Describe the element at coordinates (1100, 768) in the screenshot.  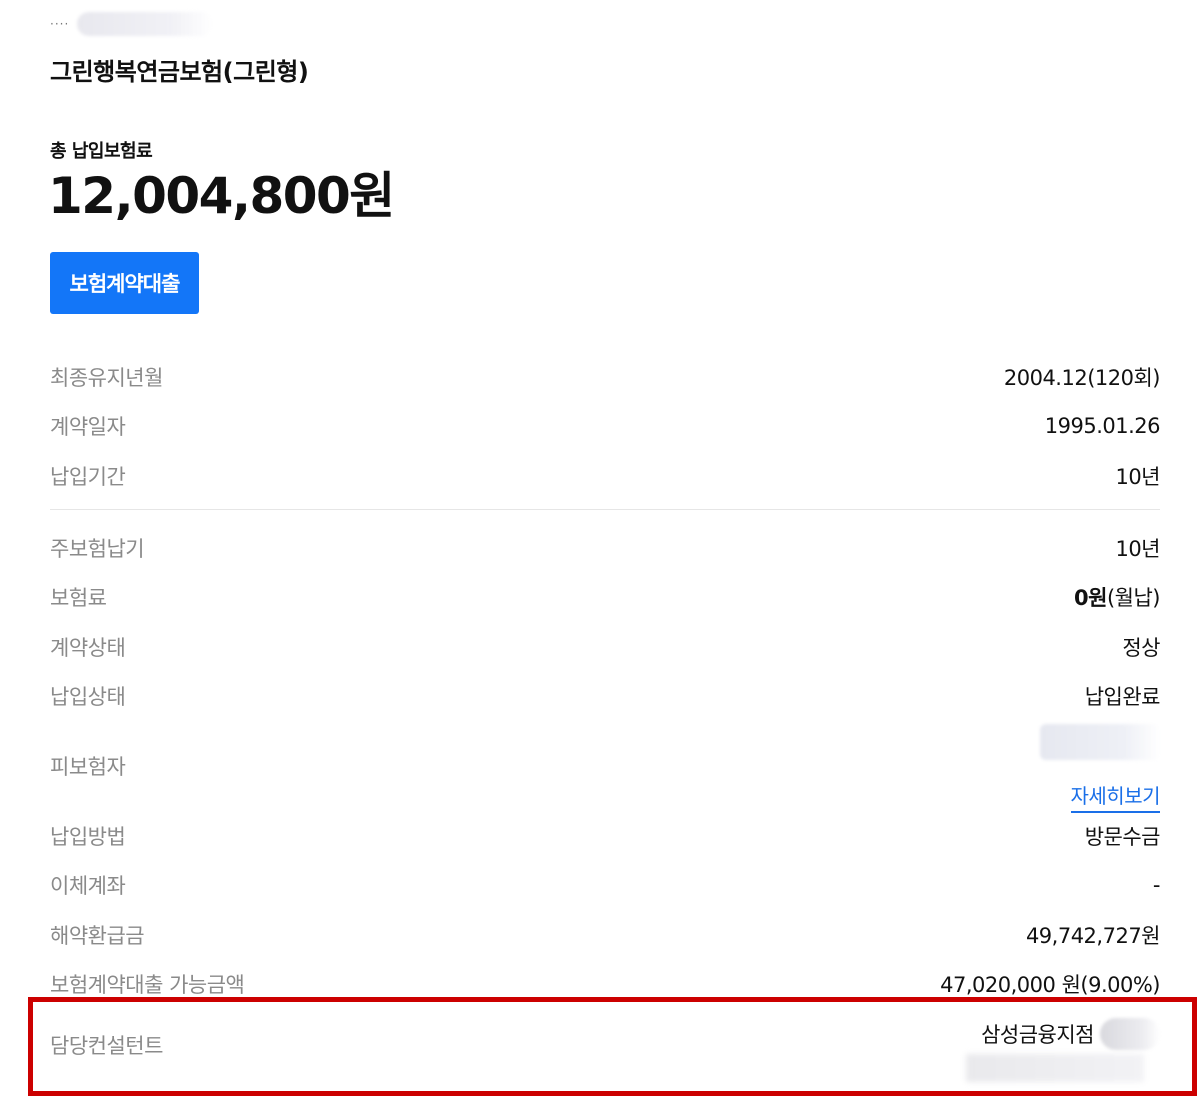
I see `insured-value: 자세히보기` at that location.